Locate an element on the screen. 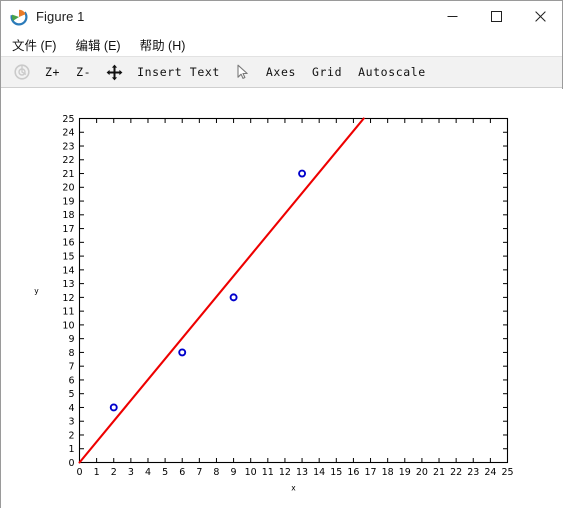 The width and height of the screenshot is (563, 508). axes-button: Axes is located at coordinates (281, 72).